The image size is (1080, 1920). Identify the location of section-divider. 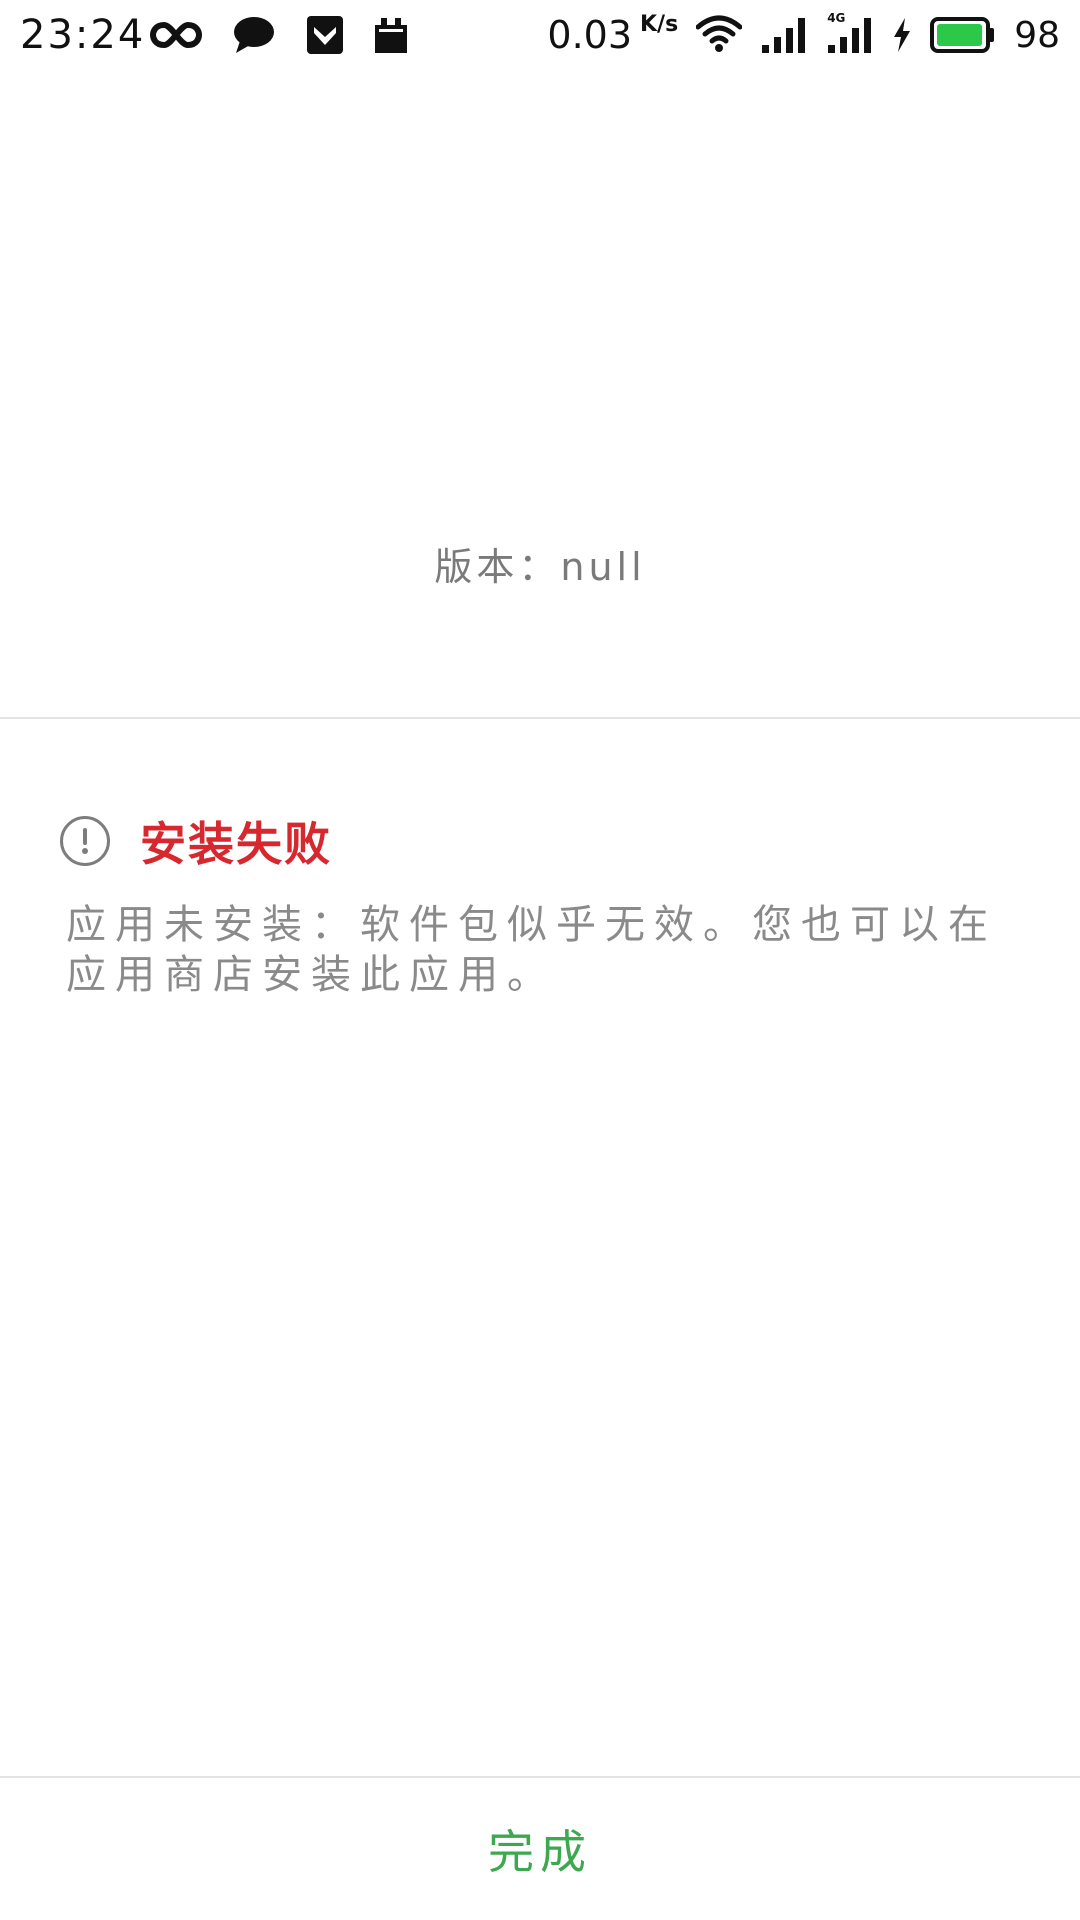
(540, 718).